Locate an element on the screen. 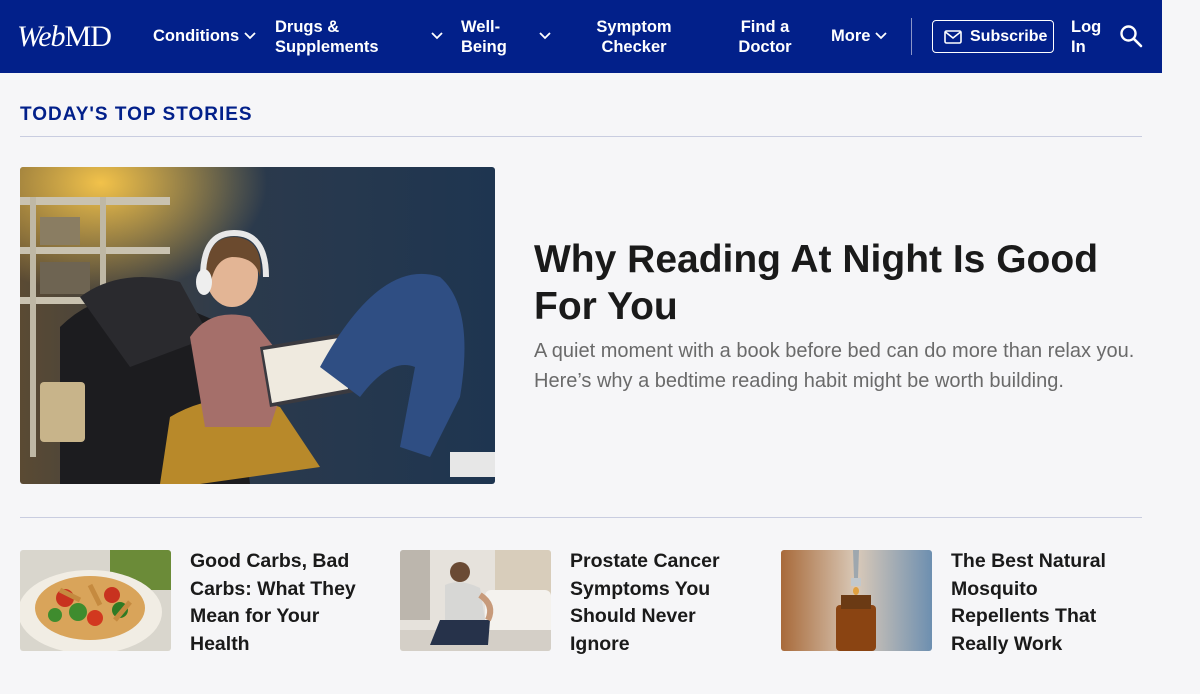 This screenshot has height=694, width=1200. nav-well-being: Well-Being is located at coordinates (491, 37).